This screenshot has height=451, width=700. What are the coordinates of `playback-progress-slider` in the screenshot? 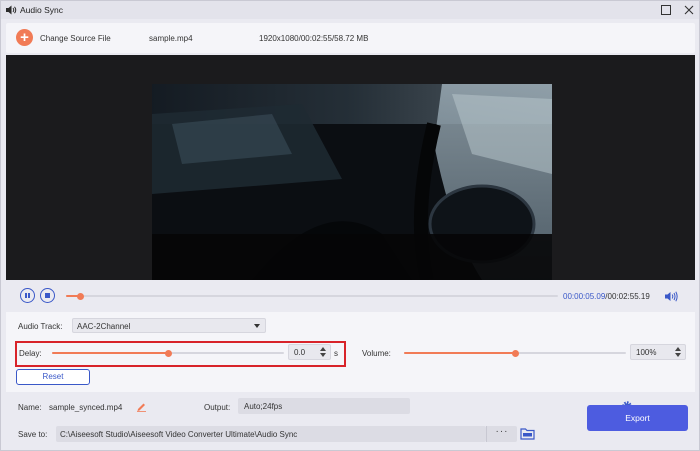 It's located at (312, 296).